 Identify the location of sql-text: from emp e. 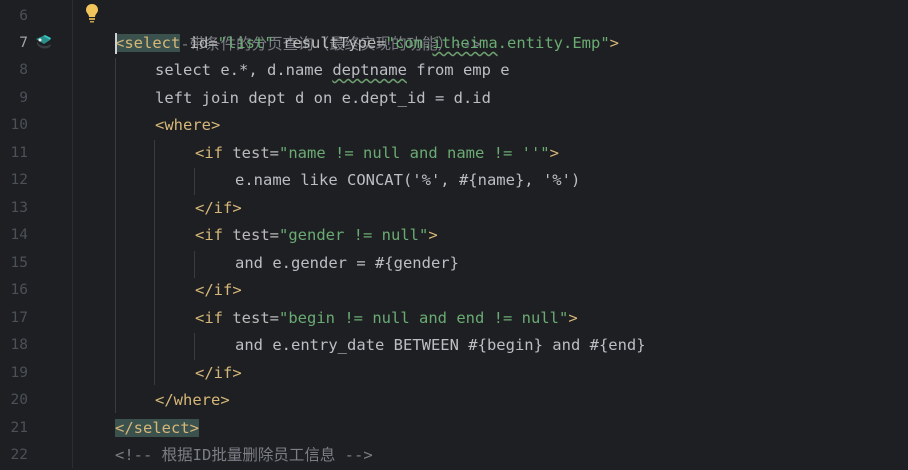
(458, 70).